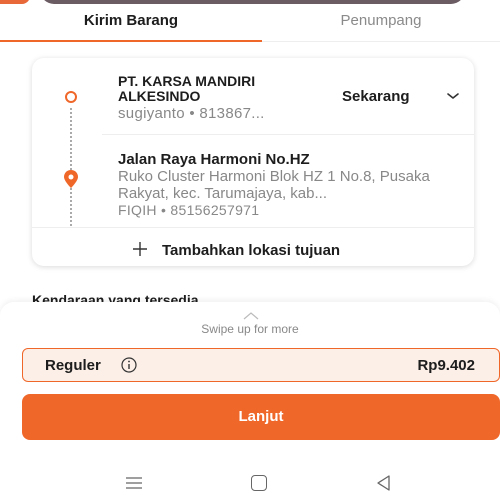  What do you see at coordinates (214, 159) in the screenshot?
I see `destination-name: Jalan Raya Harmoni No.HZ` at bounding box center [214, 159].